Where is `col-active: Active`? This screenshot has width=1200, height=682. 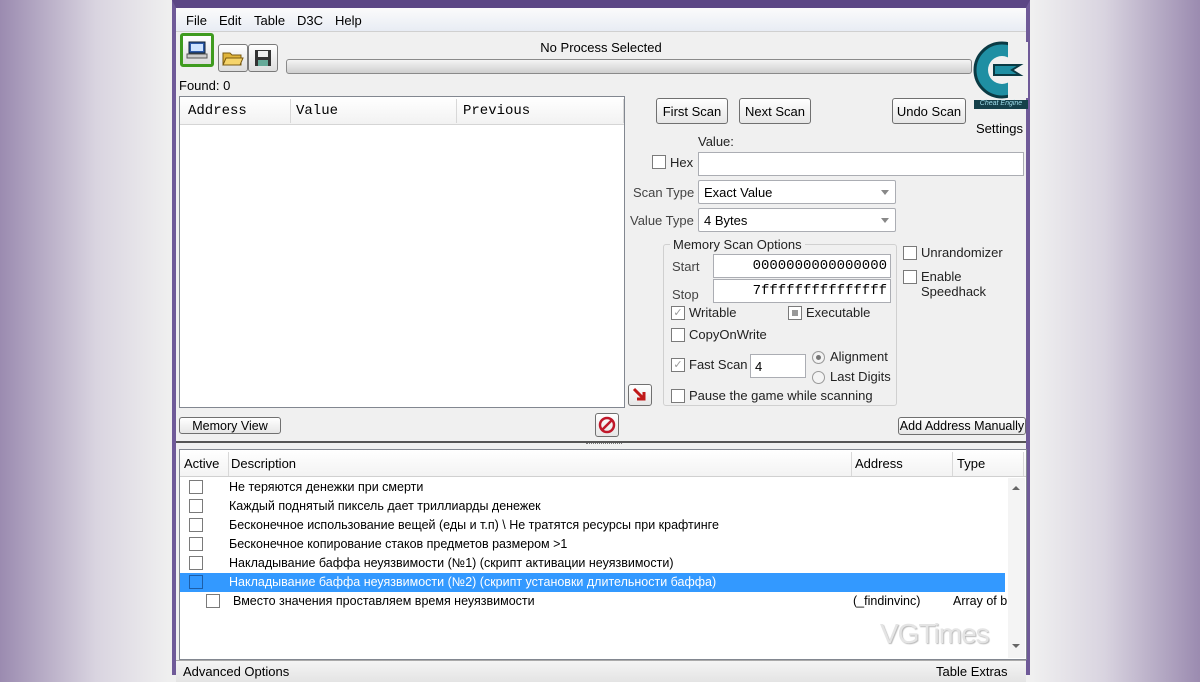
col-active: Active is located at coordinates (201, 463).